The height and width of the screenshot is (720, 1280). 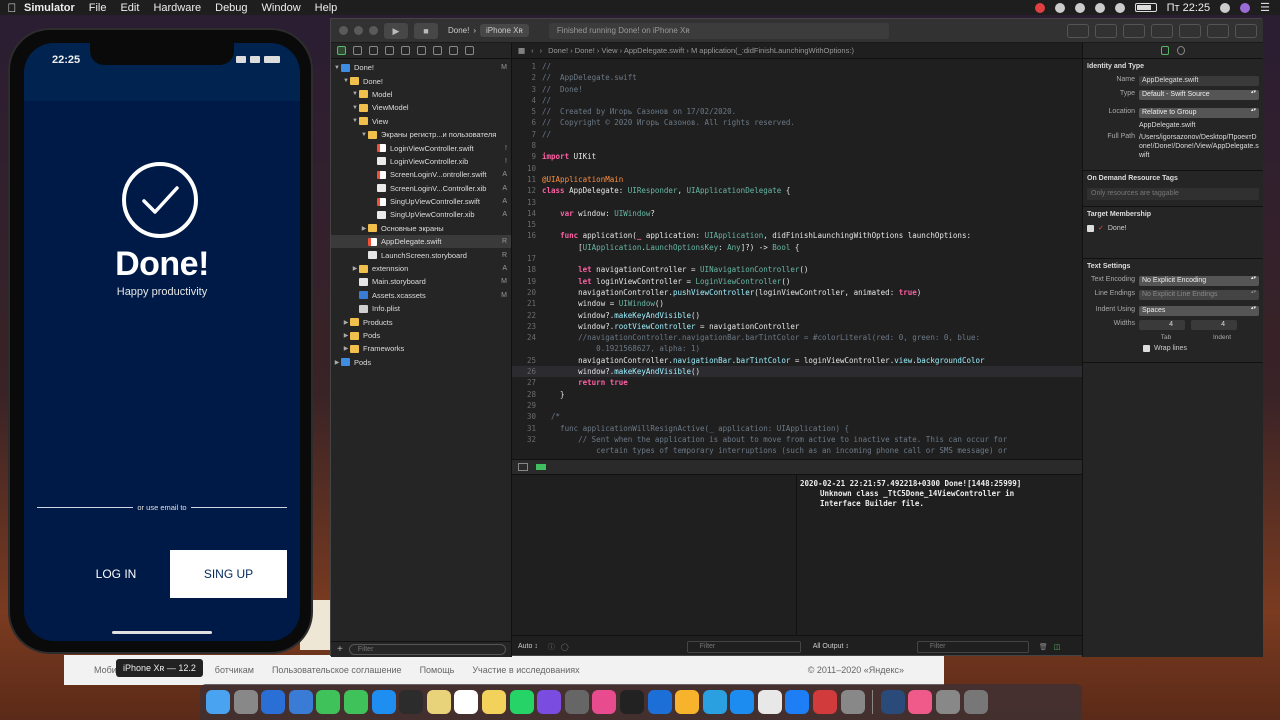 What do you see at coordinates (541, 467) in the screenshot?
I see `breakpoints-toggle-icon` at bounding box center [541, 467].